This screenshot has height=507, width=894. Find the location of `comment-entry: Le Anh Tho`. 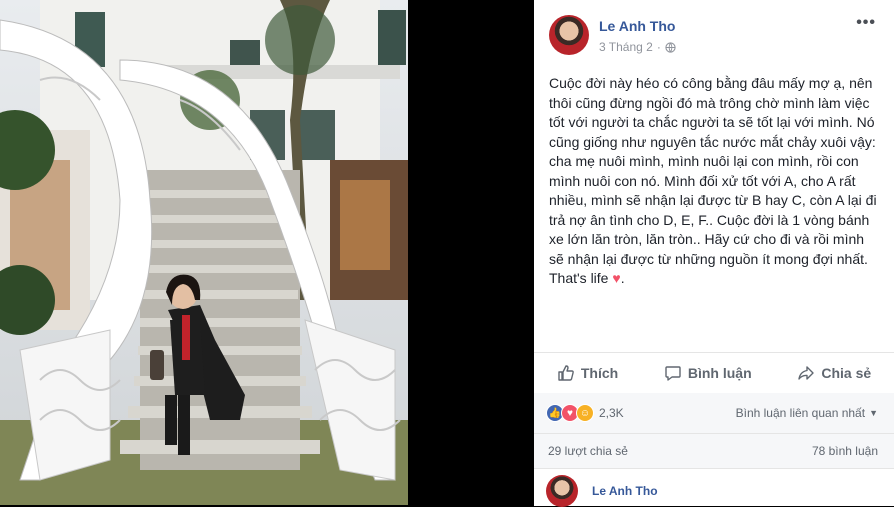

comment-entry: Le Anh Tho is located at coordinates (714, 487).